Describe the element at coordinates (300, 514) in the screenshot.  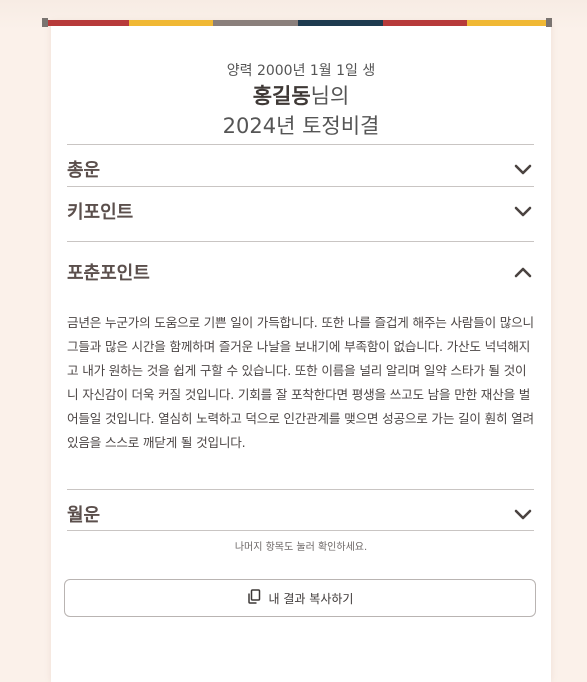
I see `accordion-monthly-fortune: 월운` at that location.